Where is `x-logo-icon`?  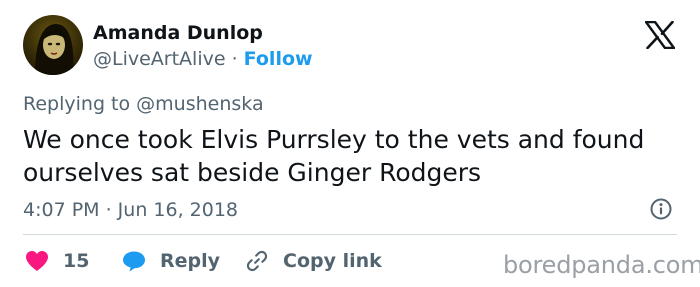
x-logo-icon is located at coordinates (660, 35).